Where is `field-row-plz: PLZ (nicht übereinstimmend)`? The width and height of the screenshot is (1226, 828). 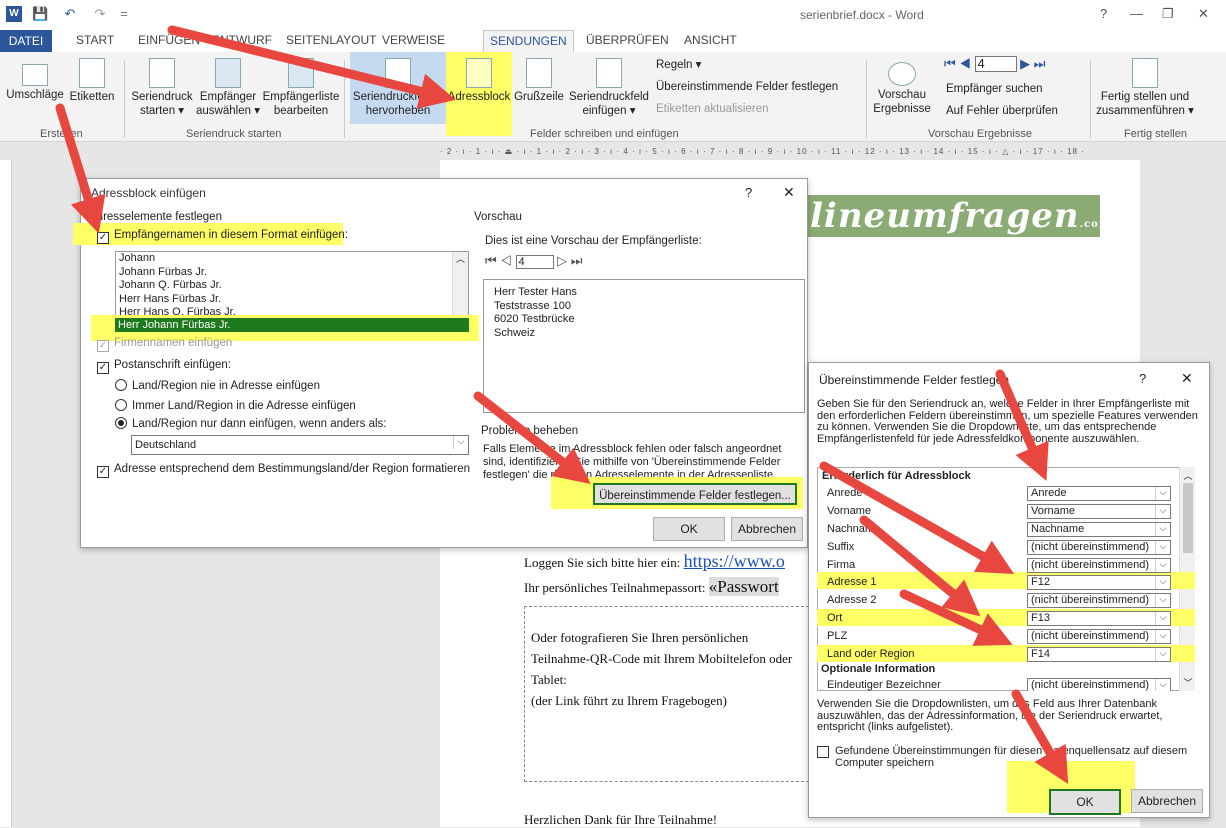 field-row-plz: PLZ (nicht übereinstimmend) is located at coordinates (999, 636).